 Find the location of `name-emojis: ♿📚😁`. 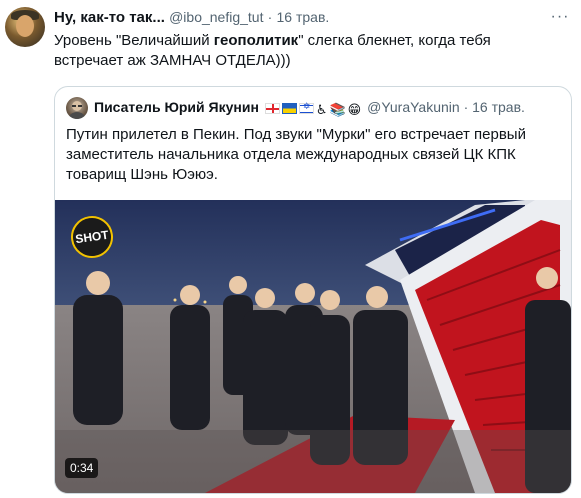

name-emojis: ♿📚😁 is located at coordinates (313, 109).